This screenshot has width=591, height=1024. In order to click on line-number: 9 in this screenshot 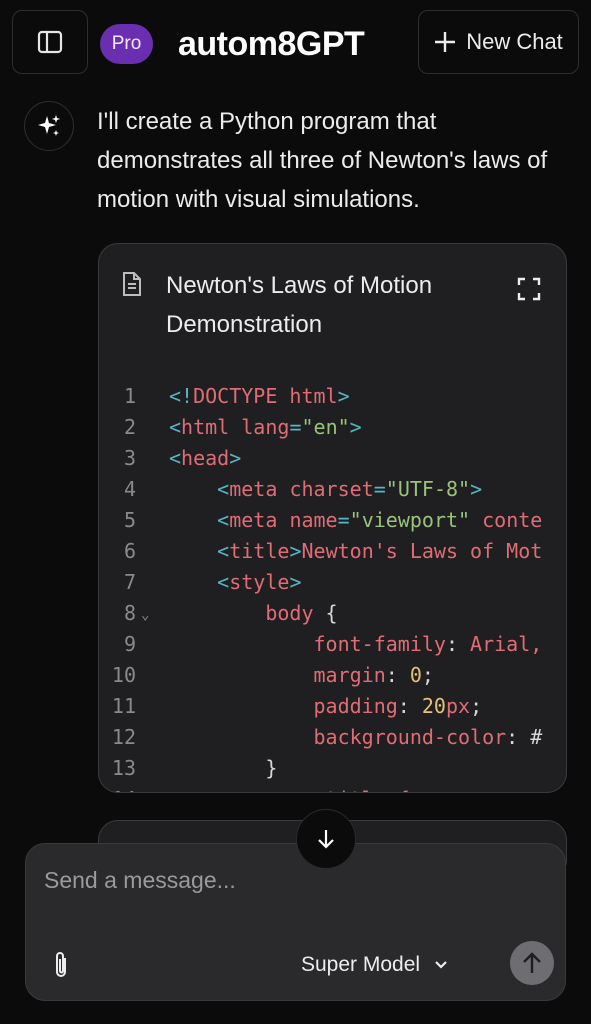, I will do `click(129, 644)`.